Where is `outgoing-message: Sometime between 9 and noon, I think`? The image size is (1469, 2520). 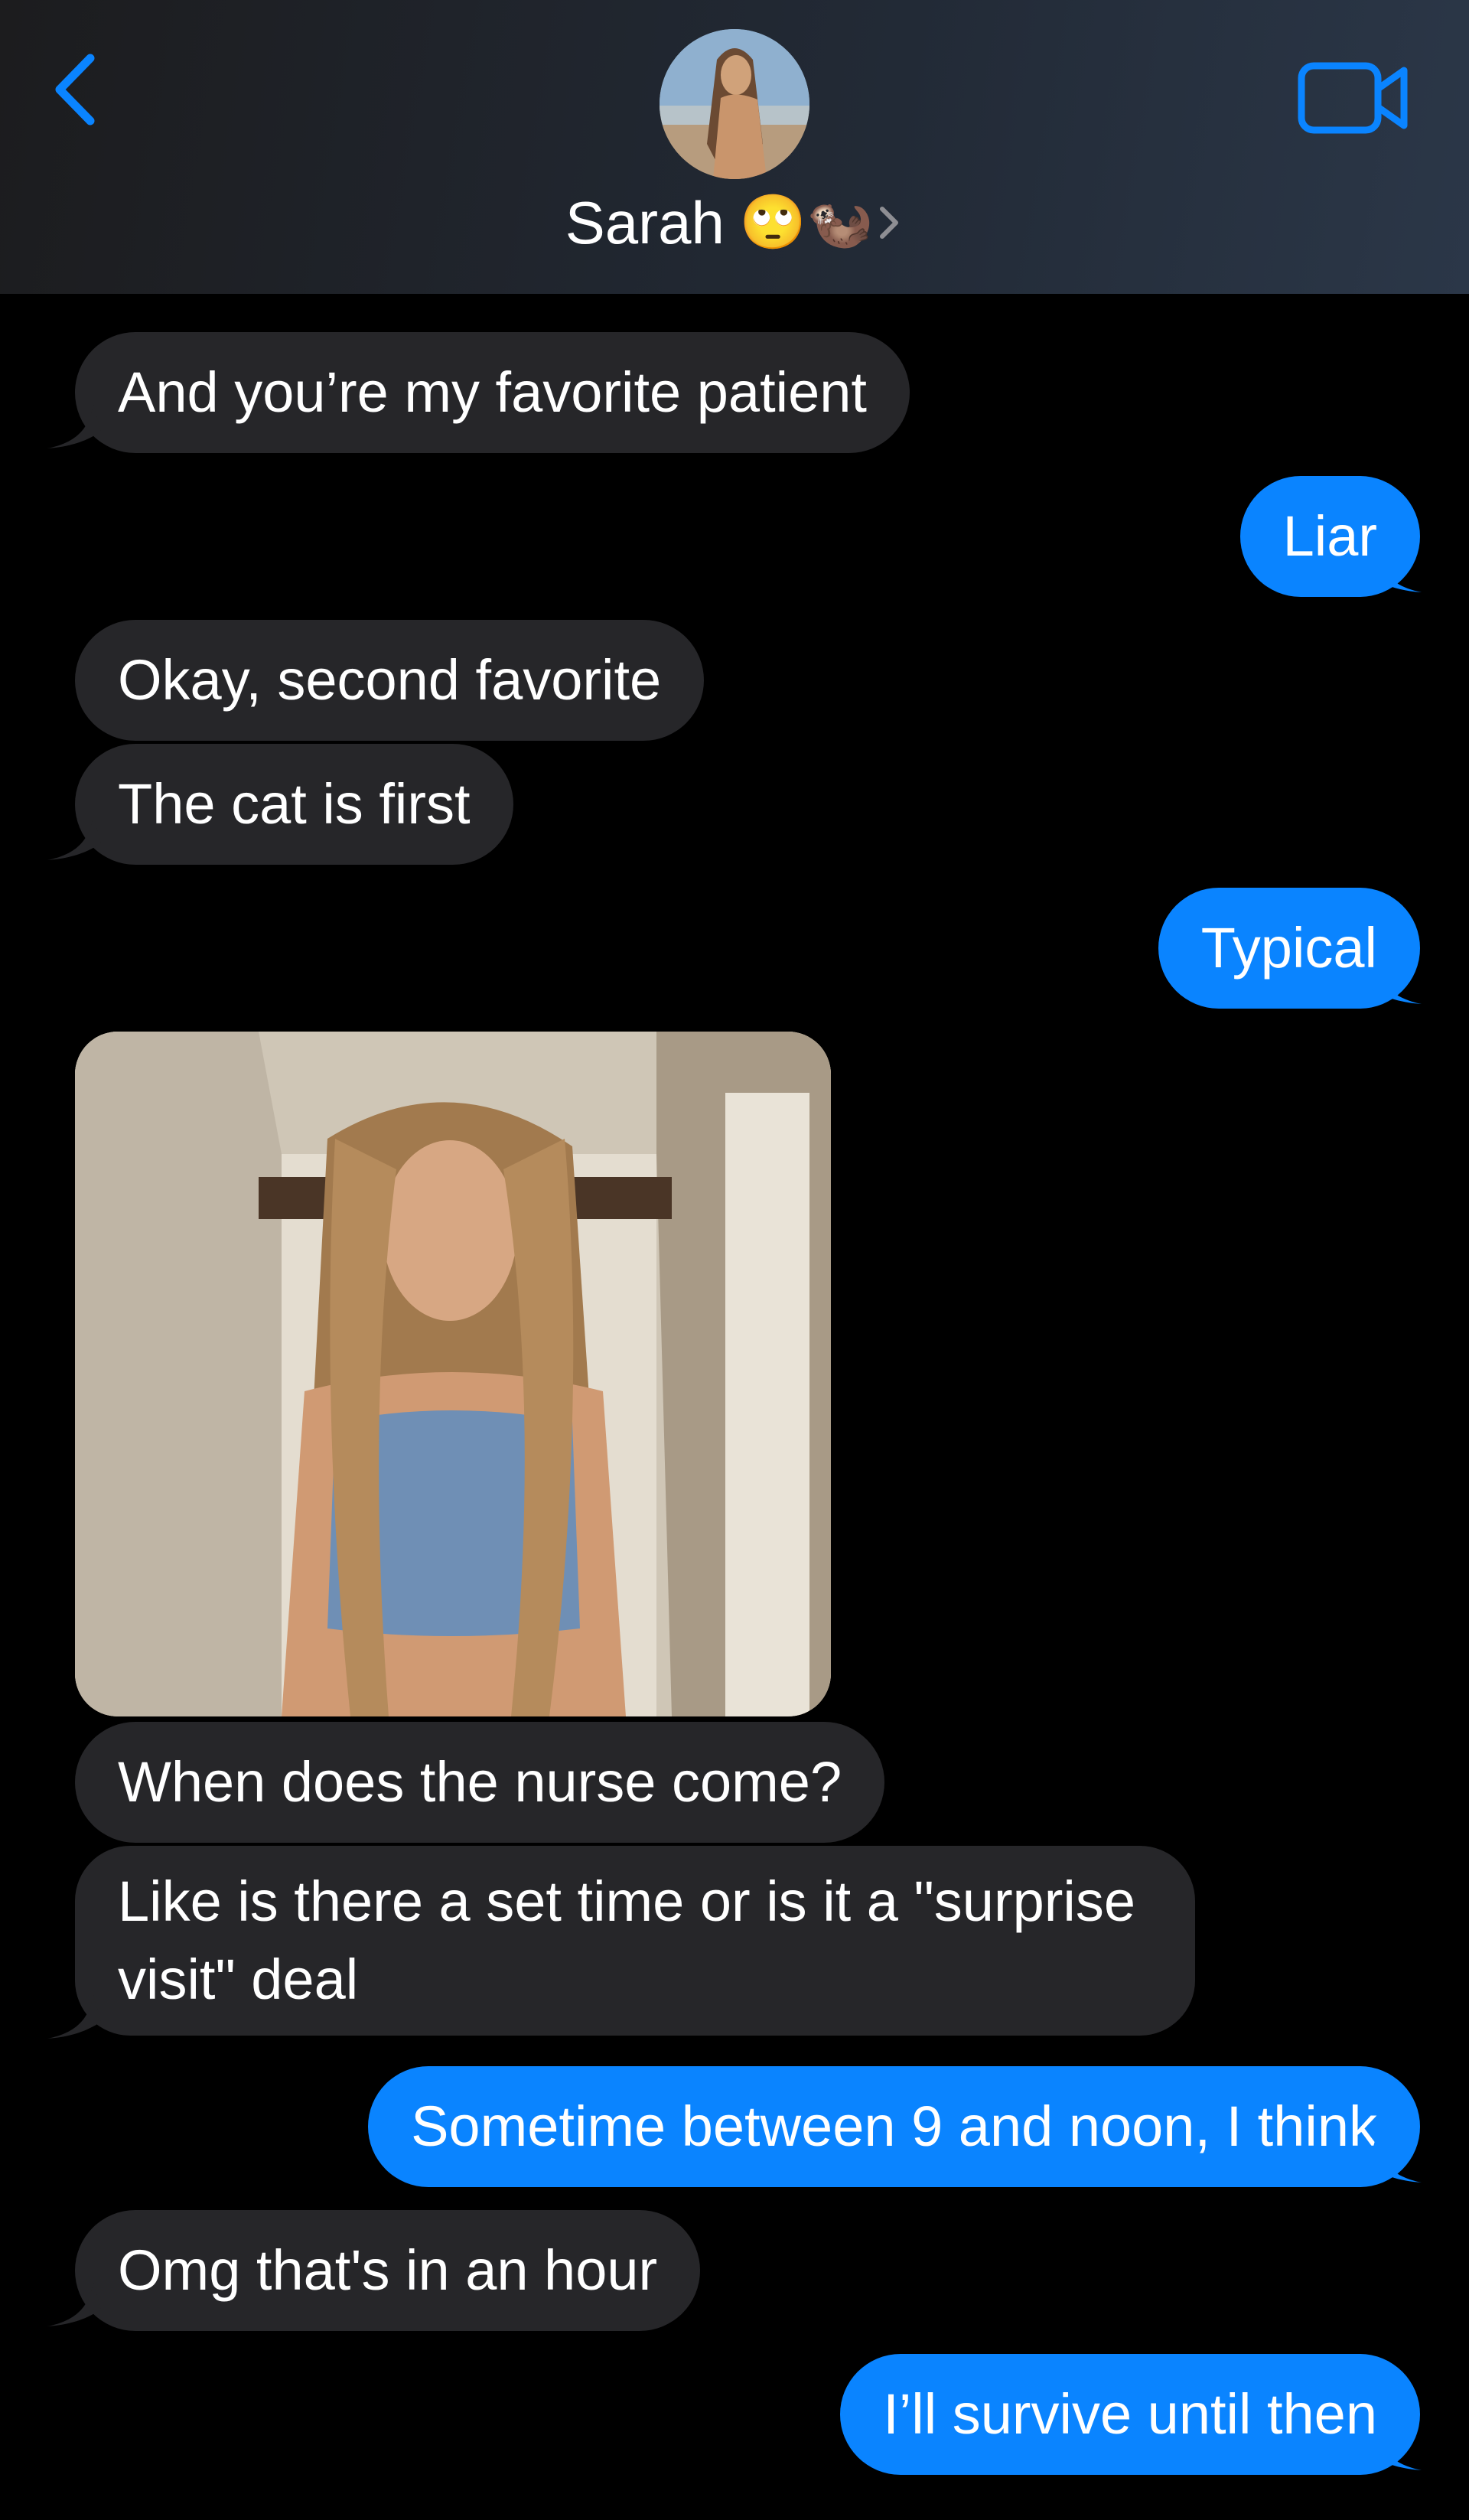 outgoing-message: Sometime between 9 and noon, I think is located at coordinates (894, 2127).